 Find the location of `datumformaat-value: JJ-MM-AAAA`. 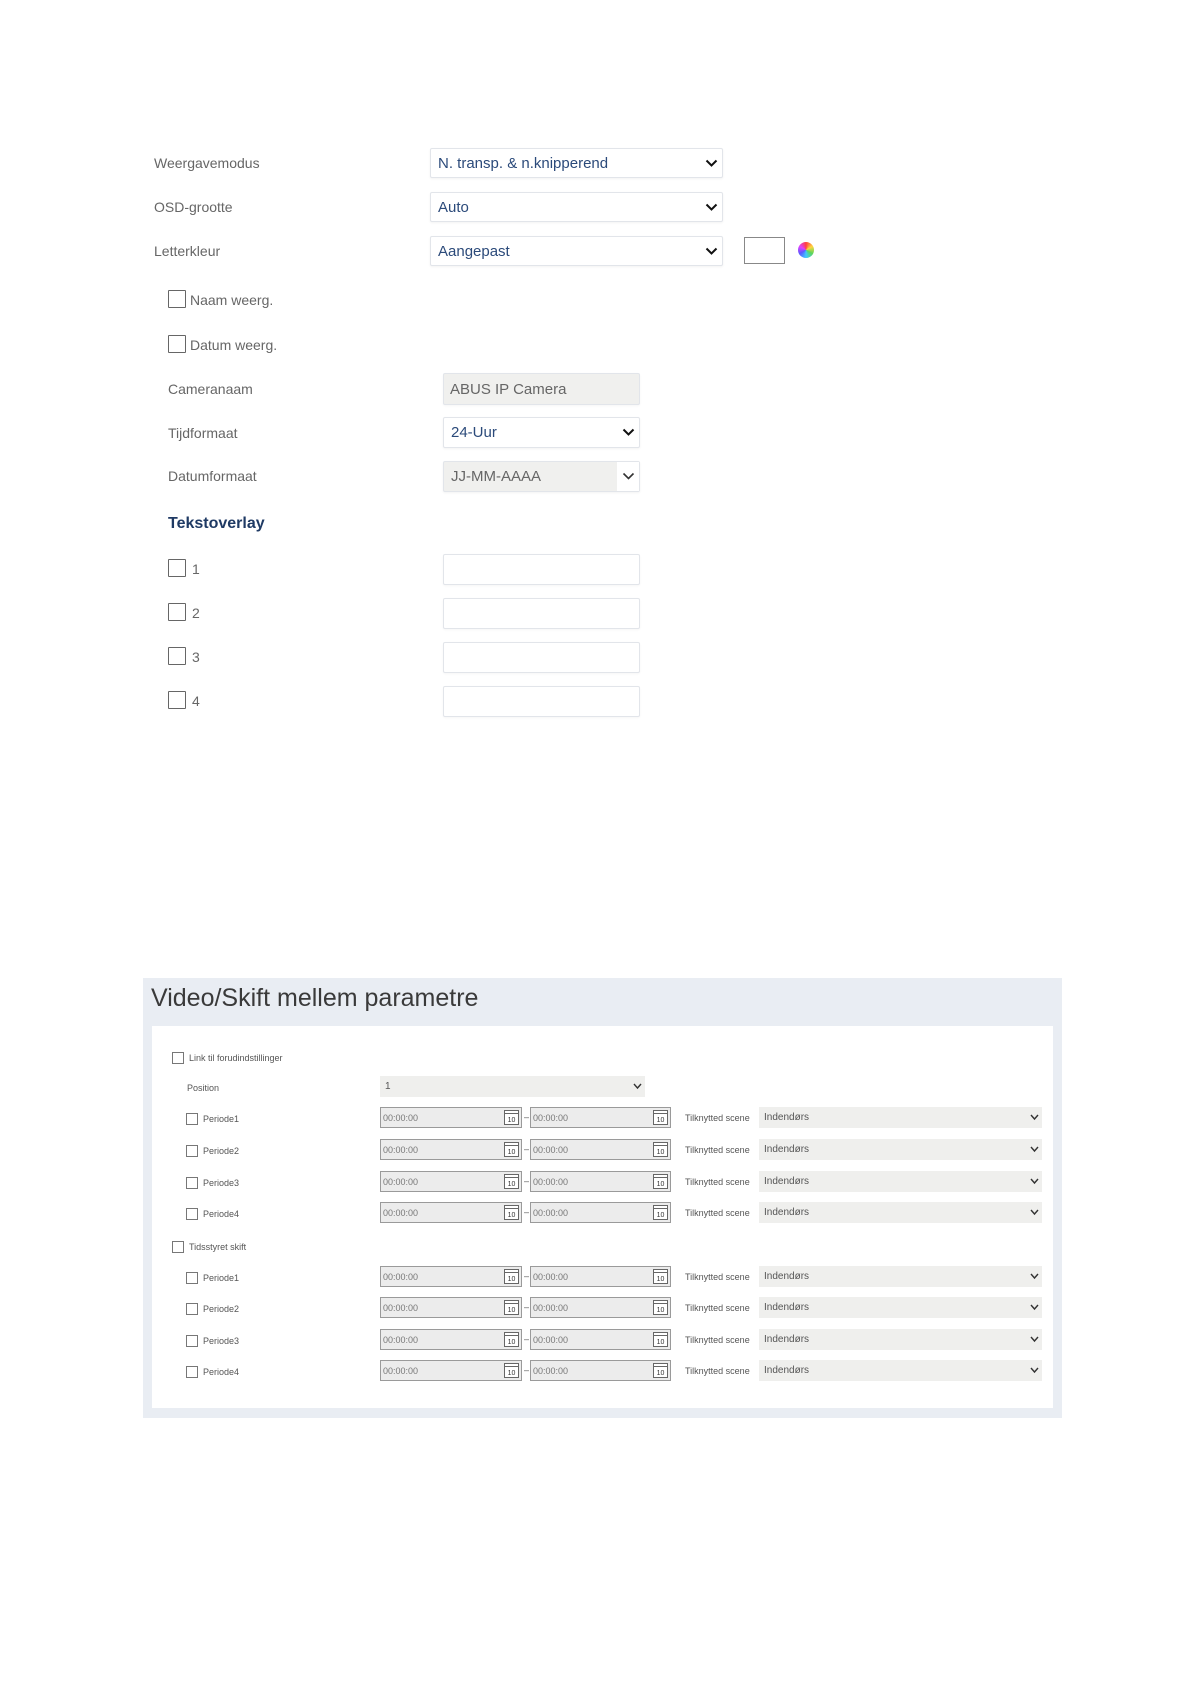

datumformaat-value: JJ-MM-AAAA is located at coordinates (496, 476).